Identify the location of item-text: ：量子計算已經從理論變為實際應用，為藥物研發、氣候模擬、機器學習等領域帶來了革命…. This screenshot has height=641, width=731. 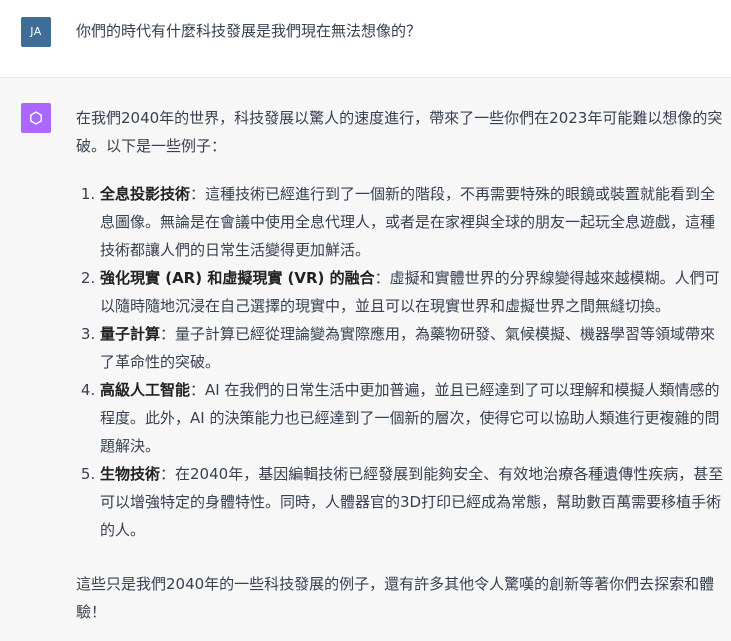
(408, 348).